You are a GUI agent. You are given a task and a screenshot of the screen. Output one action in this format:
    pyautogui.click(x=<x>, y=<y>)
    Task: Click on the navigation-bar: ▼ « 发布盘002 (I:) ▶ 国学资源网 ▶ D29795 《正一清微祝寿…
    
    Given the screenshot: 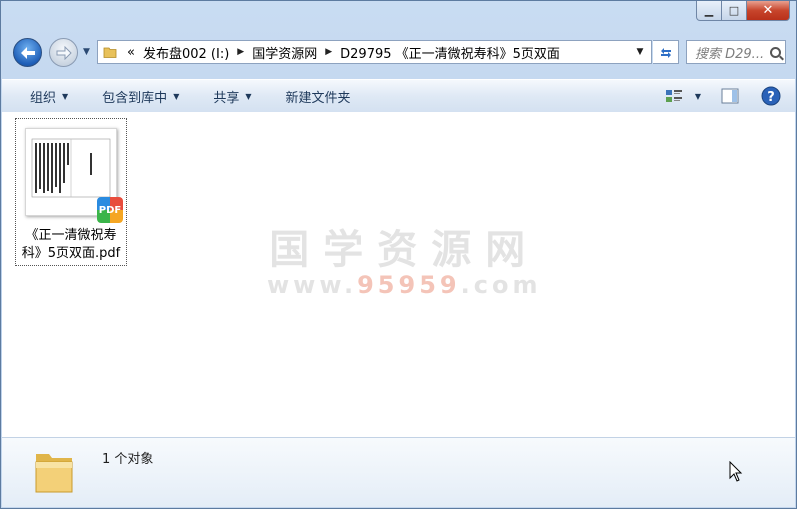 What is the action you would take?
    pyautogui.click(x=398, y=53)
    